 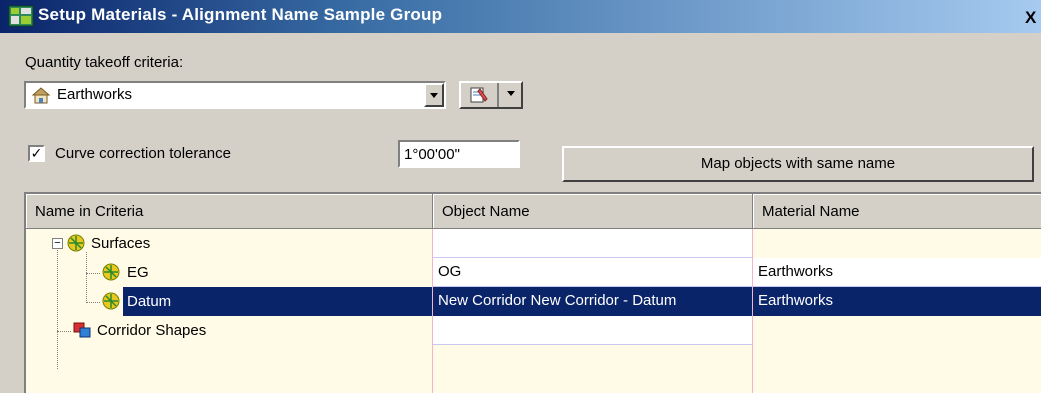 What do you see at coordinates (149, 301) in the screenshot?
I see `tree-label-datum: Datum` at bounding box center [149, 301].